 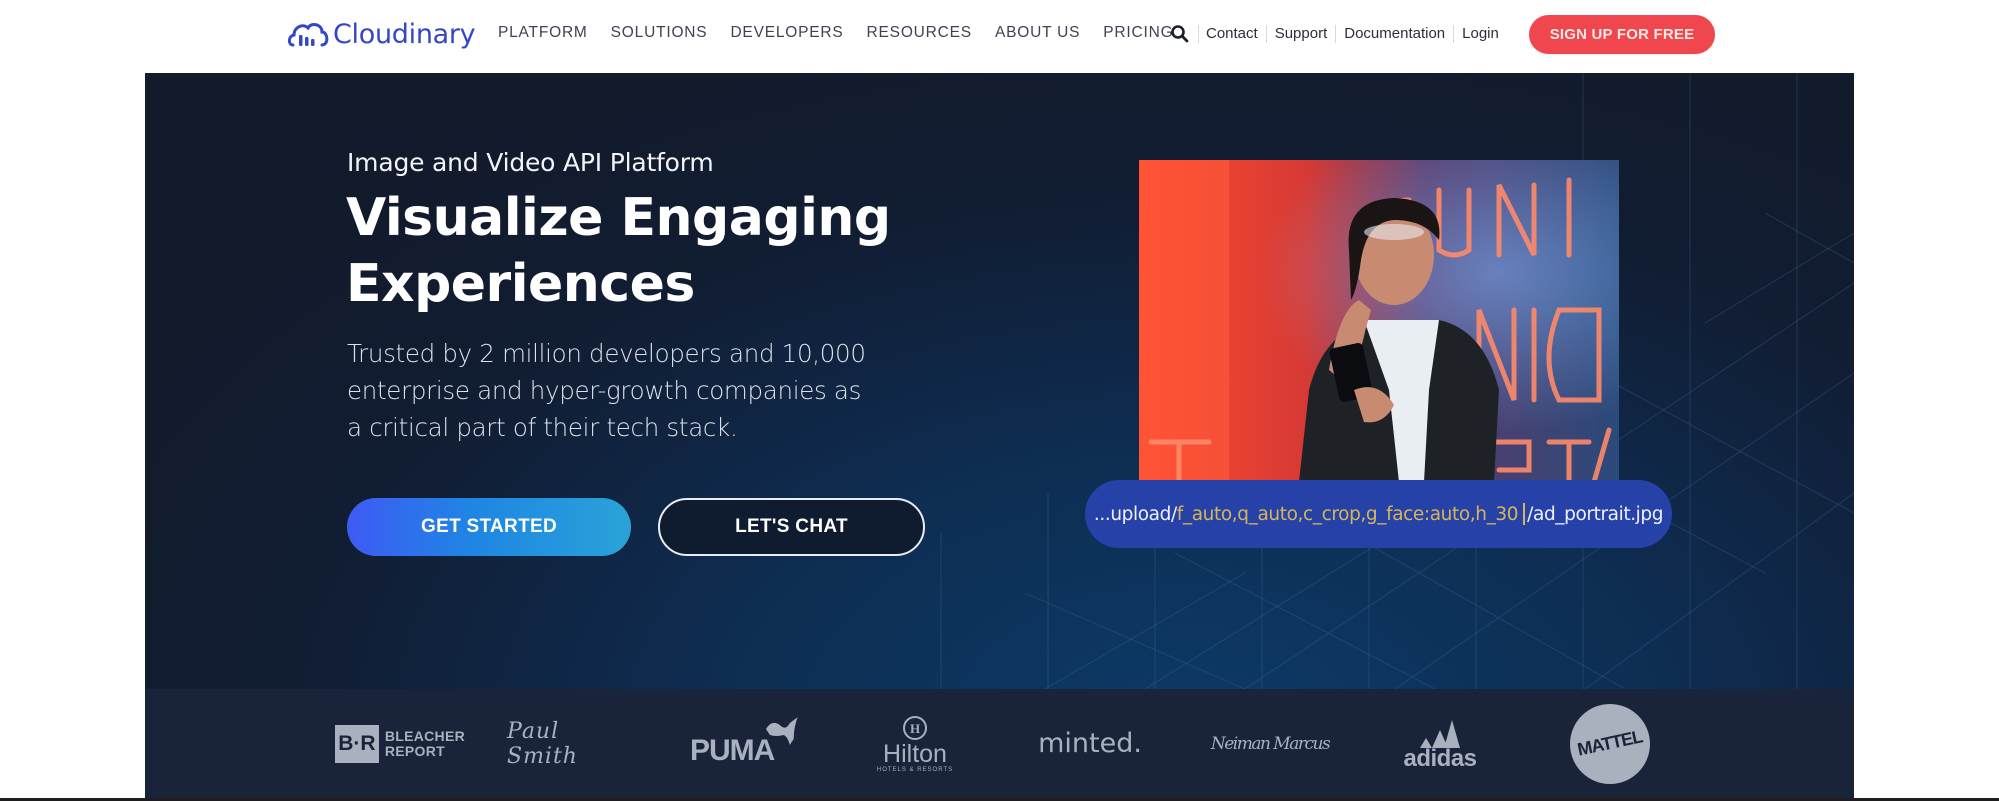 What do you see at coordinates (357, 743) in the screenshot?
I see `bleacher-report-mark: B·R` at bounding box center [357, 743].